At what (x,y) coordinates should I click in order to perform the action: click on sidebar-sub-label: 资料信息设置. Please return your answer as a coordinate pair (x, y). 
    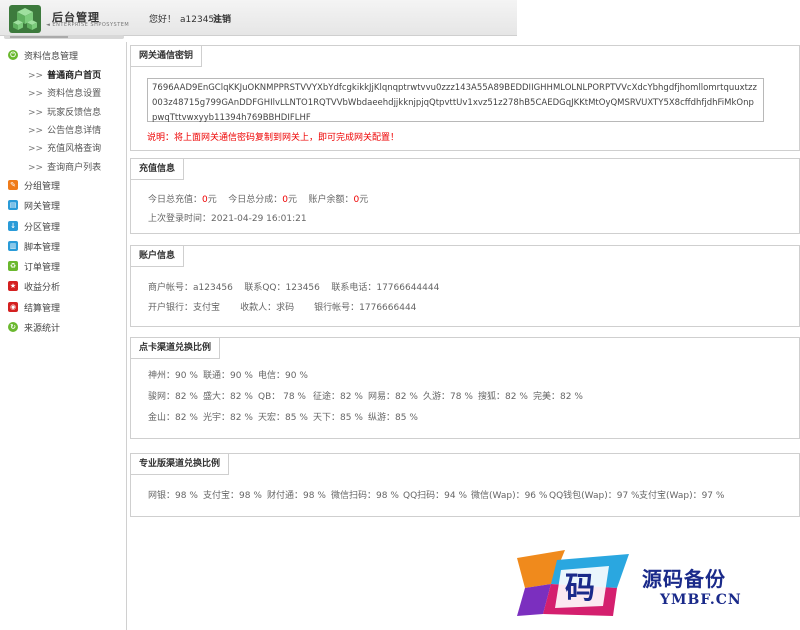
    Looking at the image, I should click on (74, 94).